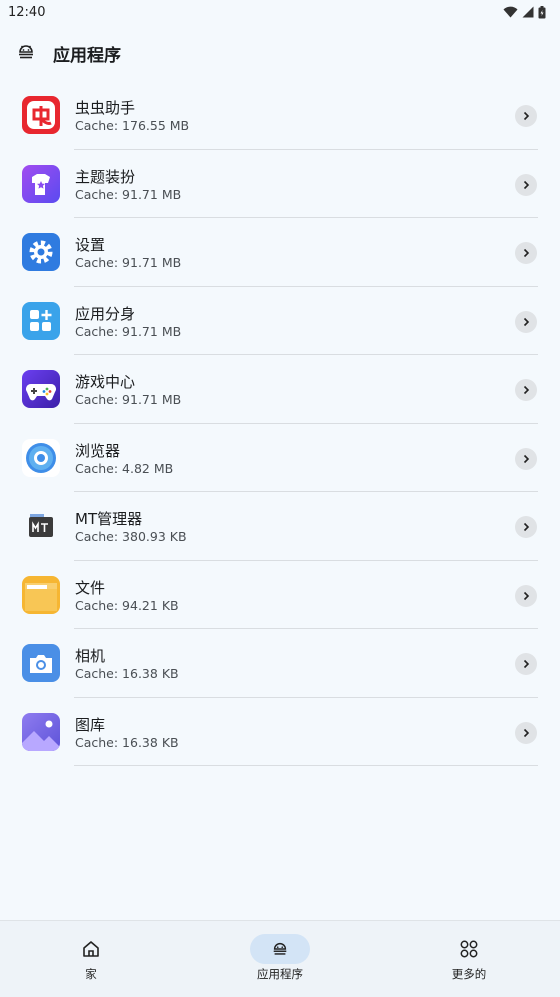 This screenshot has height=997, width=560. Describe the element at coordinates (41, 183) in the screenshot. I see `theme-icon` at that location.